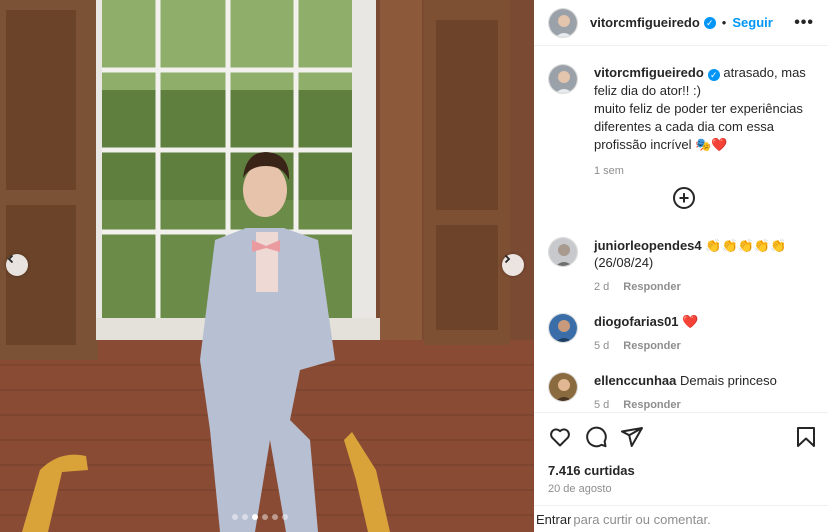  Describe the element at coordinates (591, 470) in the screenshot. I see `likes-count: 7.416 curtidas` at that location.